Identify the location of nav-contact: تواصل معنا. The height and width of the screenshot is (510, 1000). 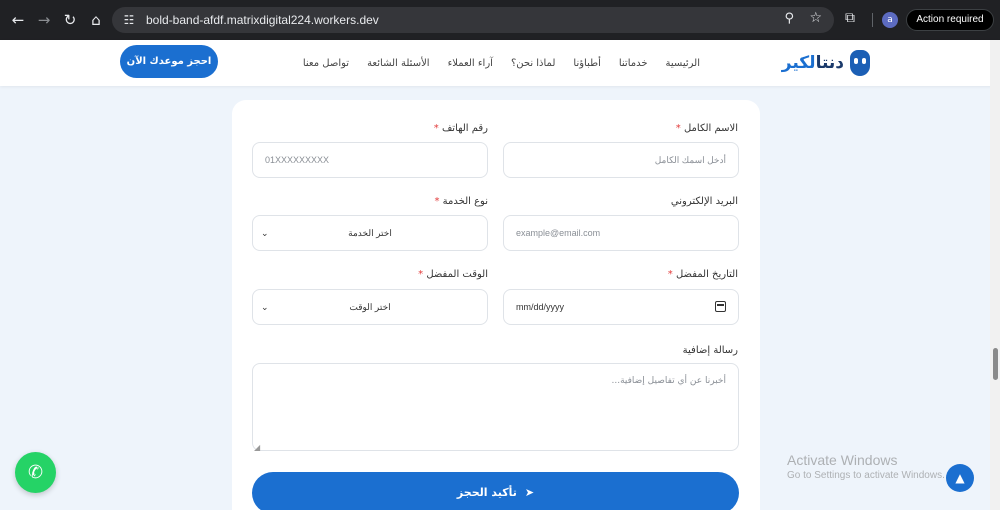
(326, 63).